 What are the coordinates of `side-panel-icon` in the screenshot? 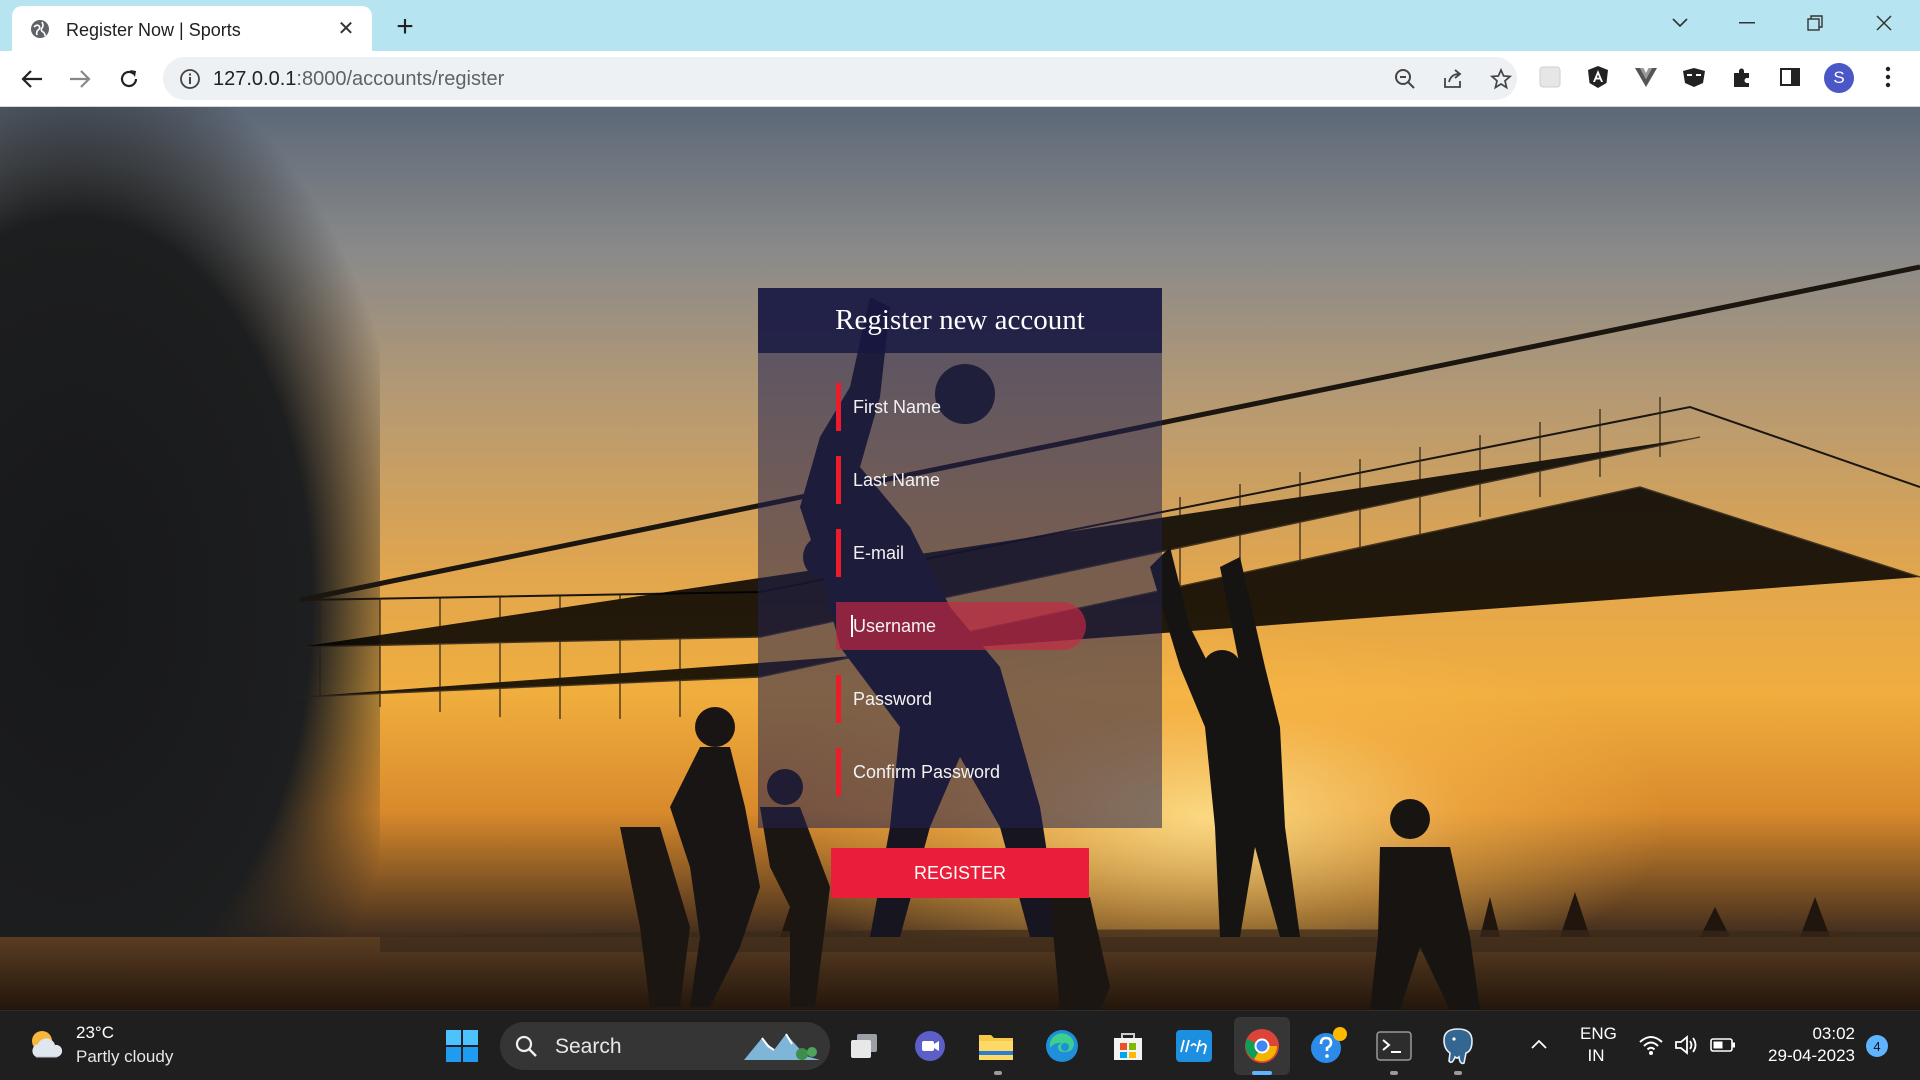 It's located at (1790, 77).